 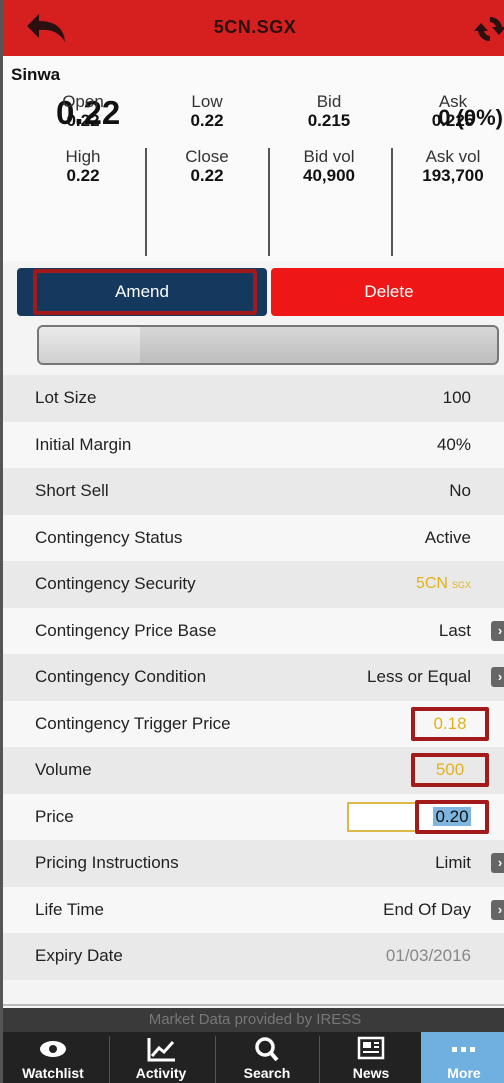 What do you see at coordinates (453, 166) in the screenshot?
I see `stat-ask-vol: Ask vol 193,700` at bounding box center [453, 166].